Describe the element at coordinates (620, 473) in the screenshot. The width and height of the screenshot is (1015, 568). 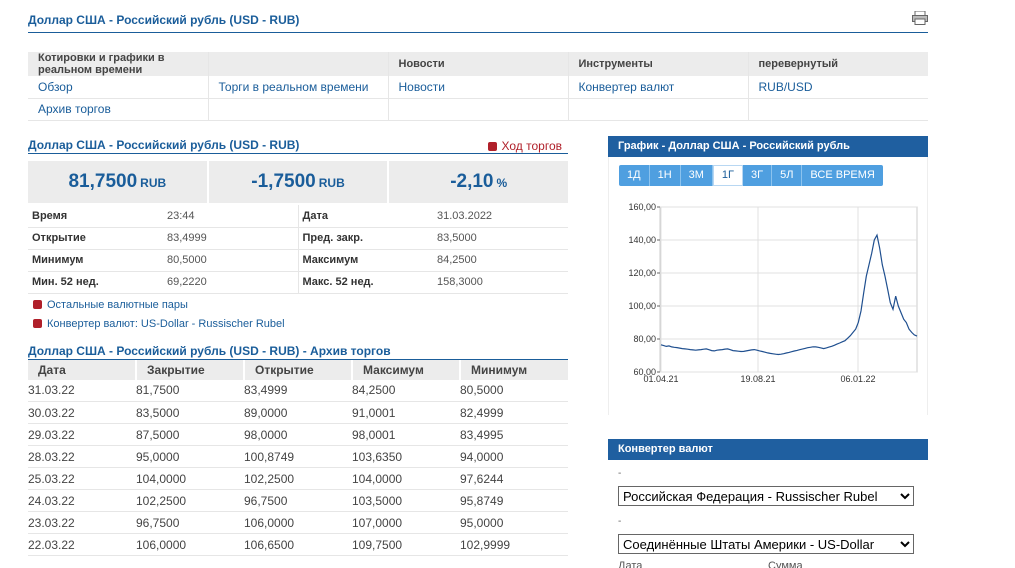
I see `from-label: -` at that location.